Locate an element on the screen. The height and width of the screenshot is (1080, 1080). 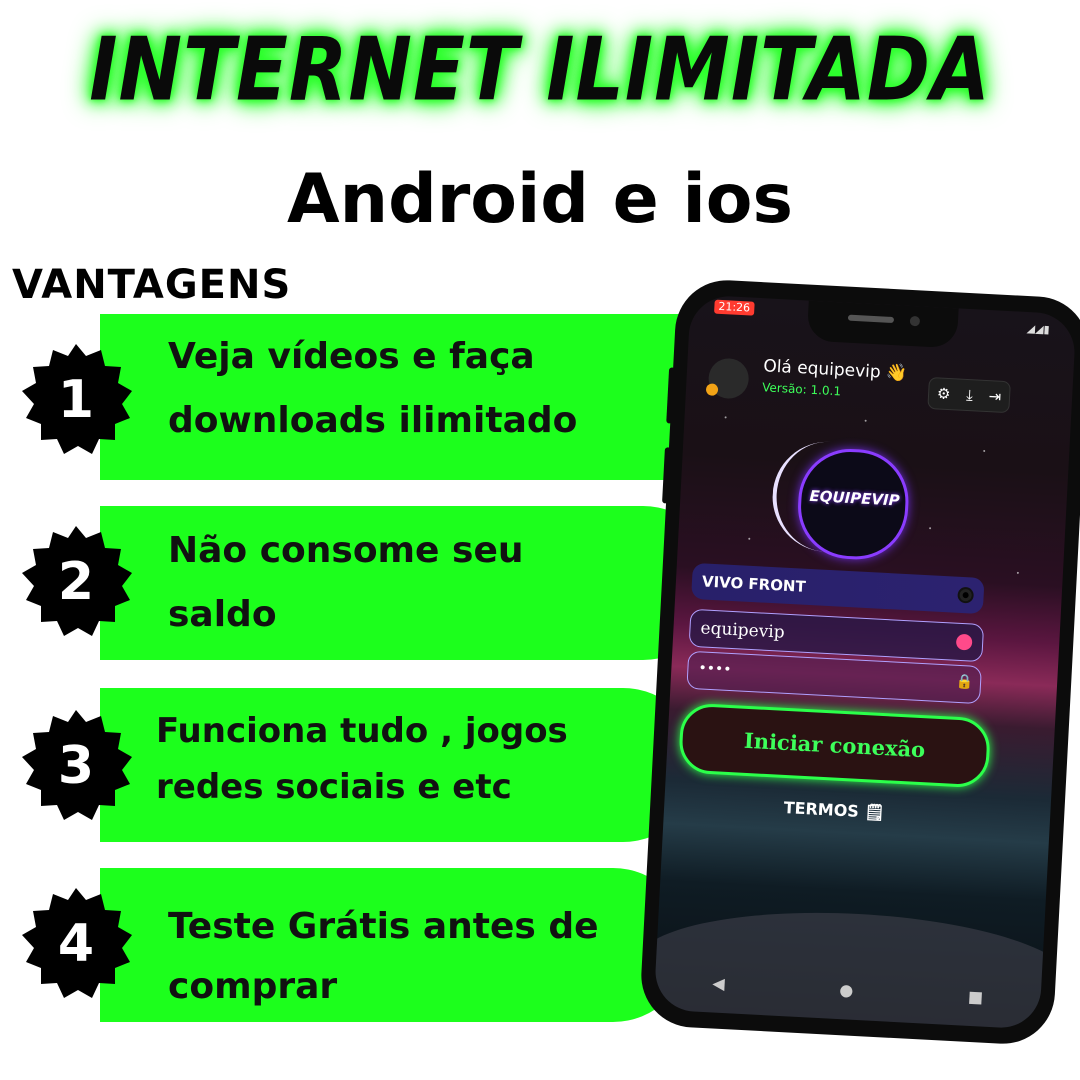
connect-button: Iniciar conexão is located at coordinates (834, 745).